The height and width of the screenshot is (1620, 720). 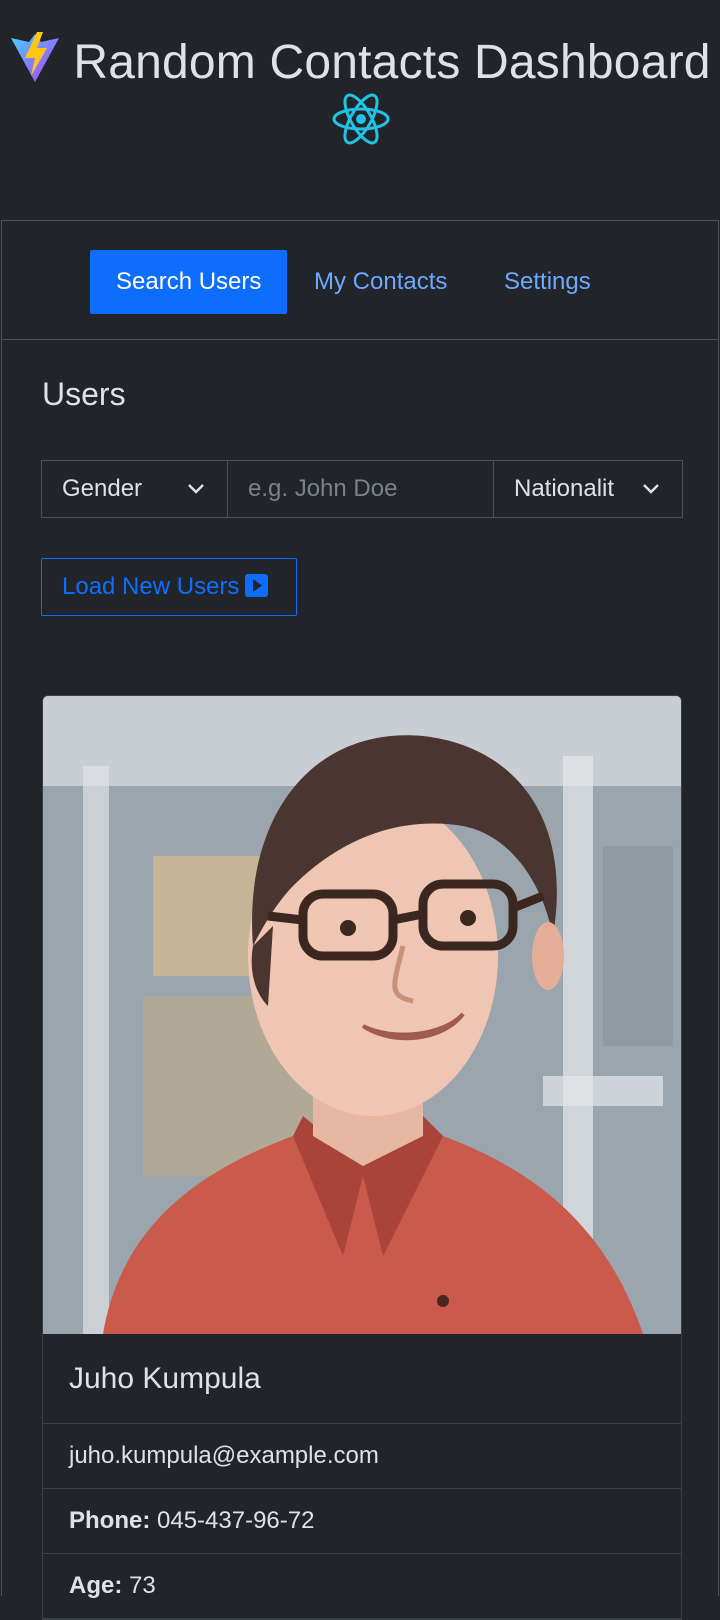 I want to click on page-title: Random Contacts Dashboard, so click(x=392, y=62).